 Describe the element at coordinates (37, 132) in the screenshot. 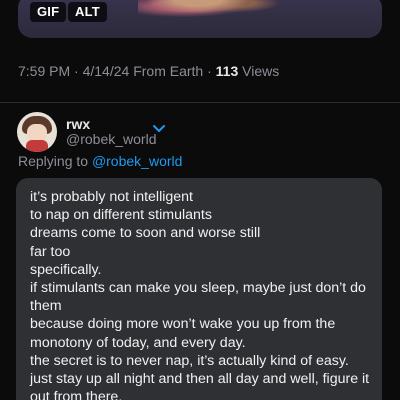

I see `avatar` at that location.